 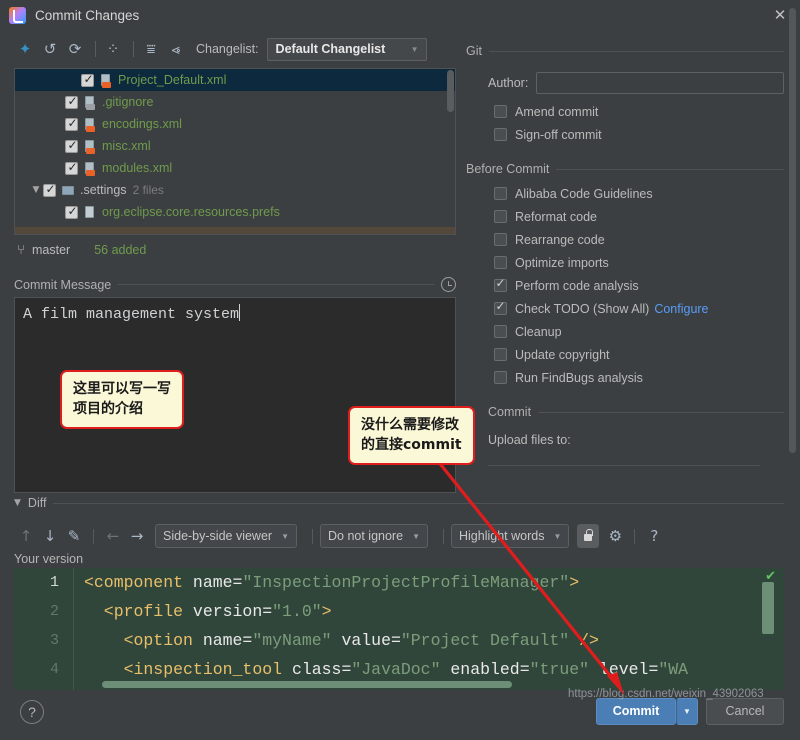 I want to click on gitignore-file-icon, so click(x=90, y=102).